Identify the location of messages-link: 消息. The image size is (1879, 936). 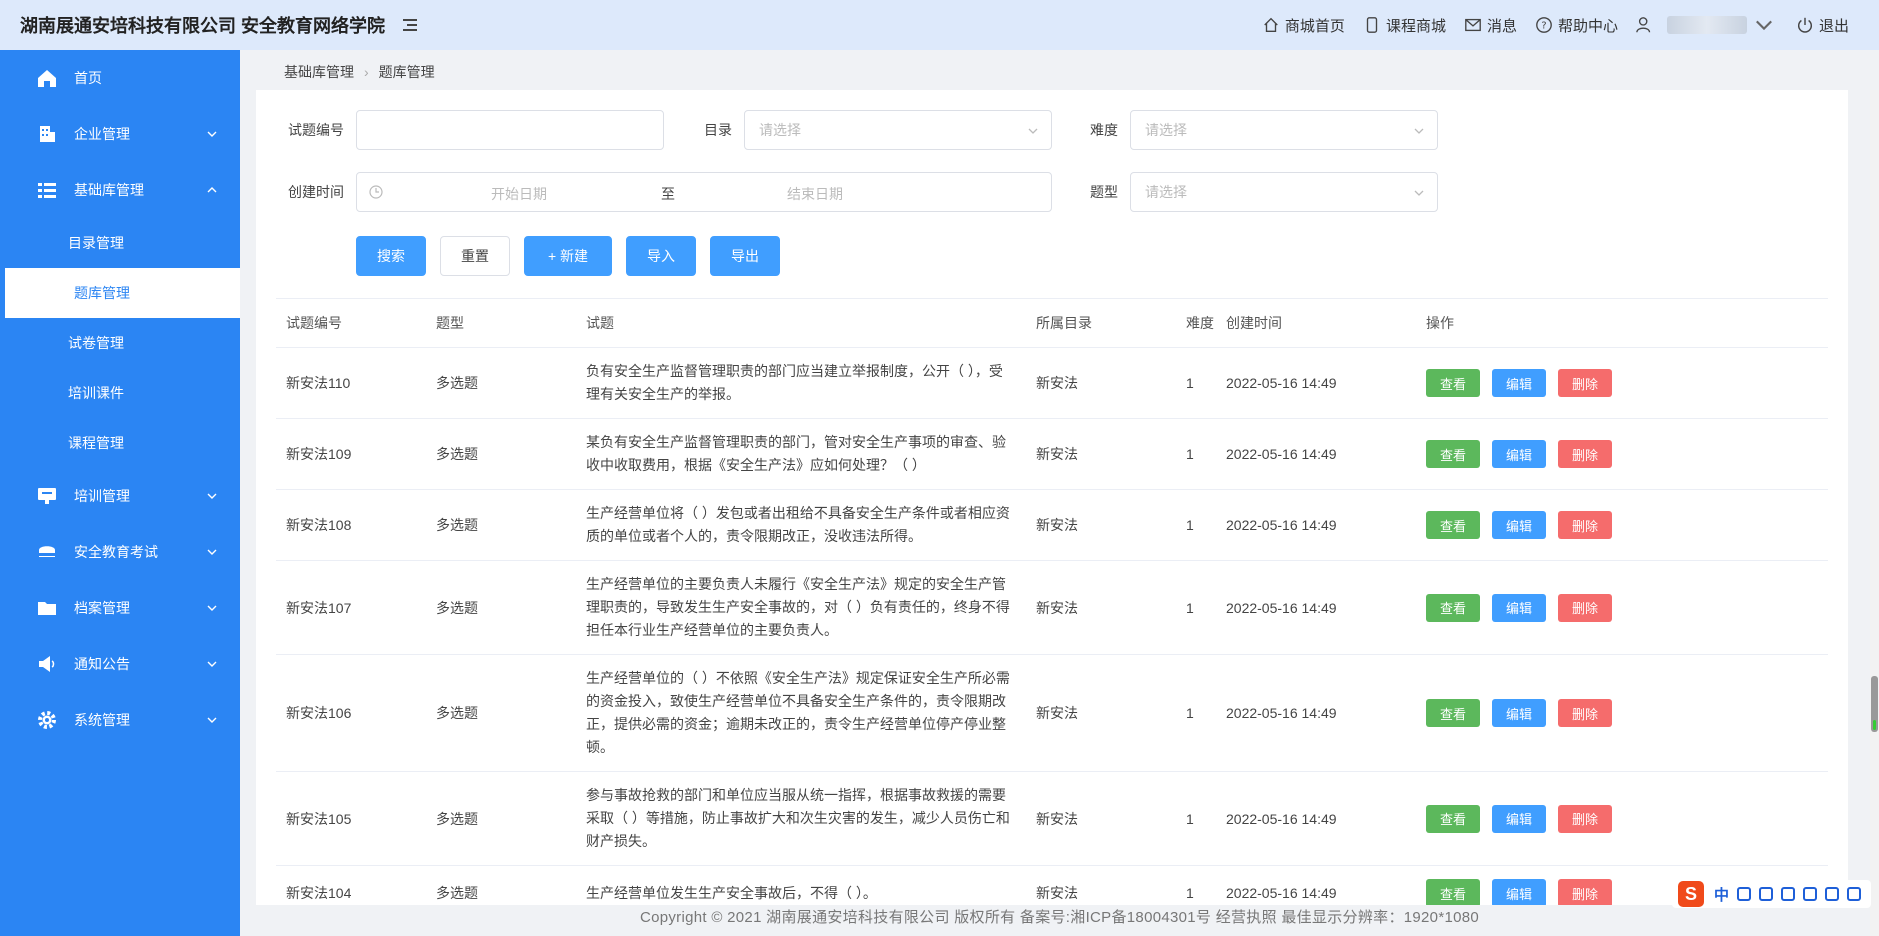
(1490, 25).